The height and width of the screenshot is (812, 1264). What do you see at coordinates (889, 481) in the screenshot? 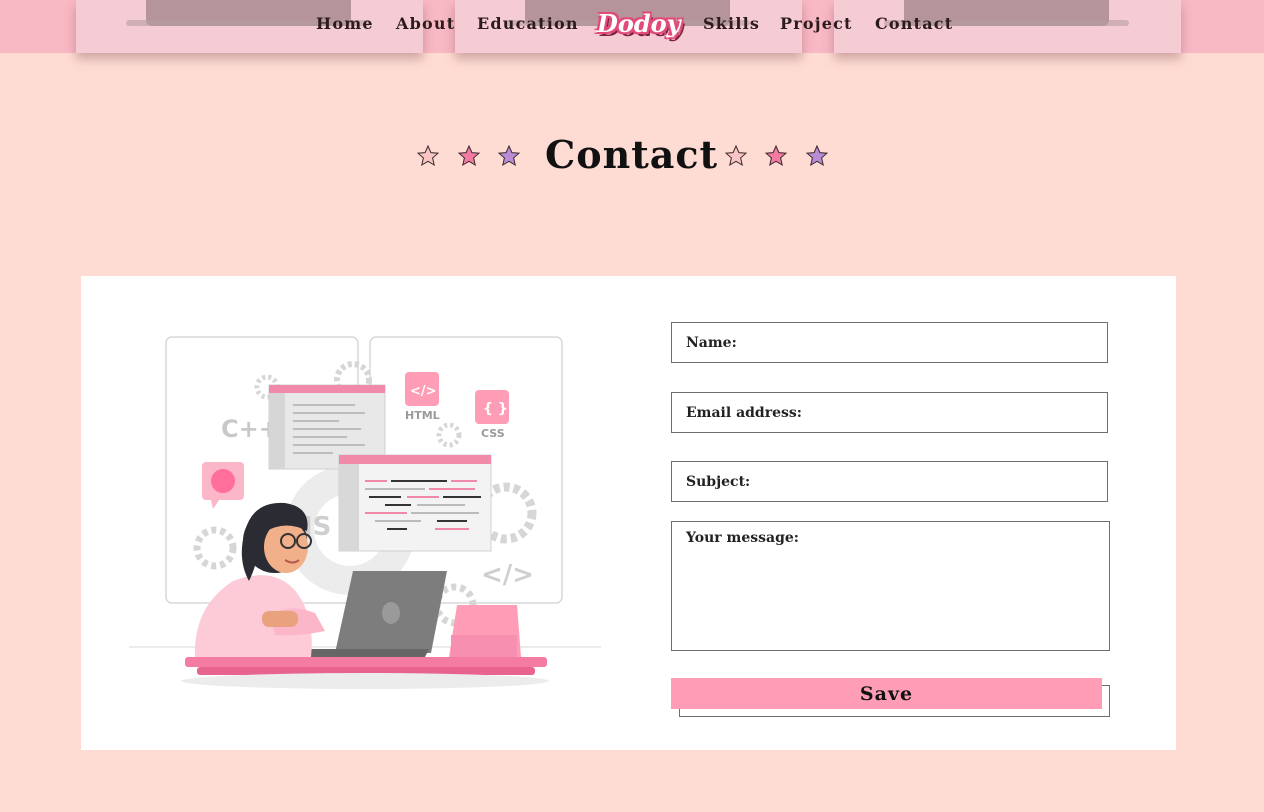
I see `subject-field` at bounding box center [889, 481].